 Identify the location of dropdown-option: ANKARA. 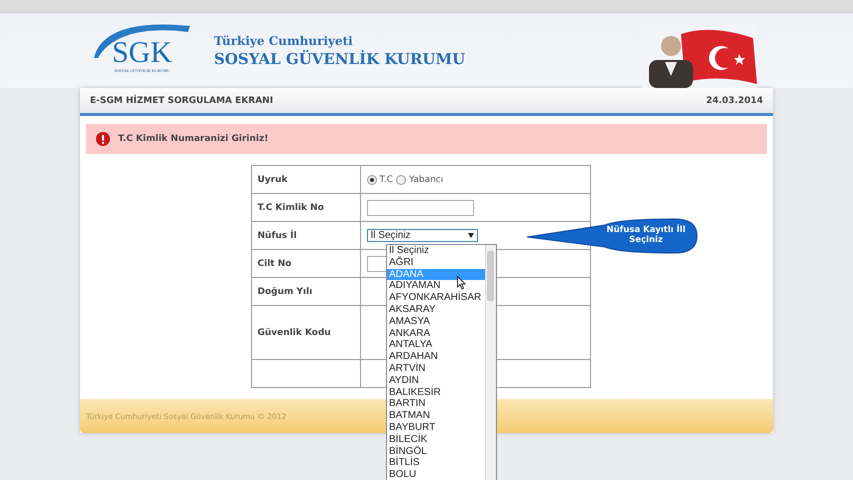
(436, 334).